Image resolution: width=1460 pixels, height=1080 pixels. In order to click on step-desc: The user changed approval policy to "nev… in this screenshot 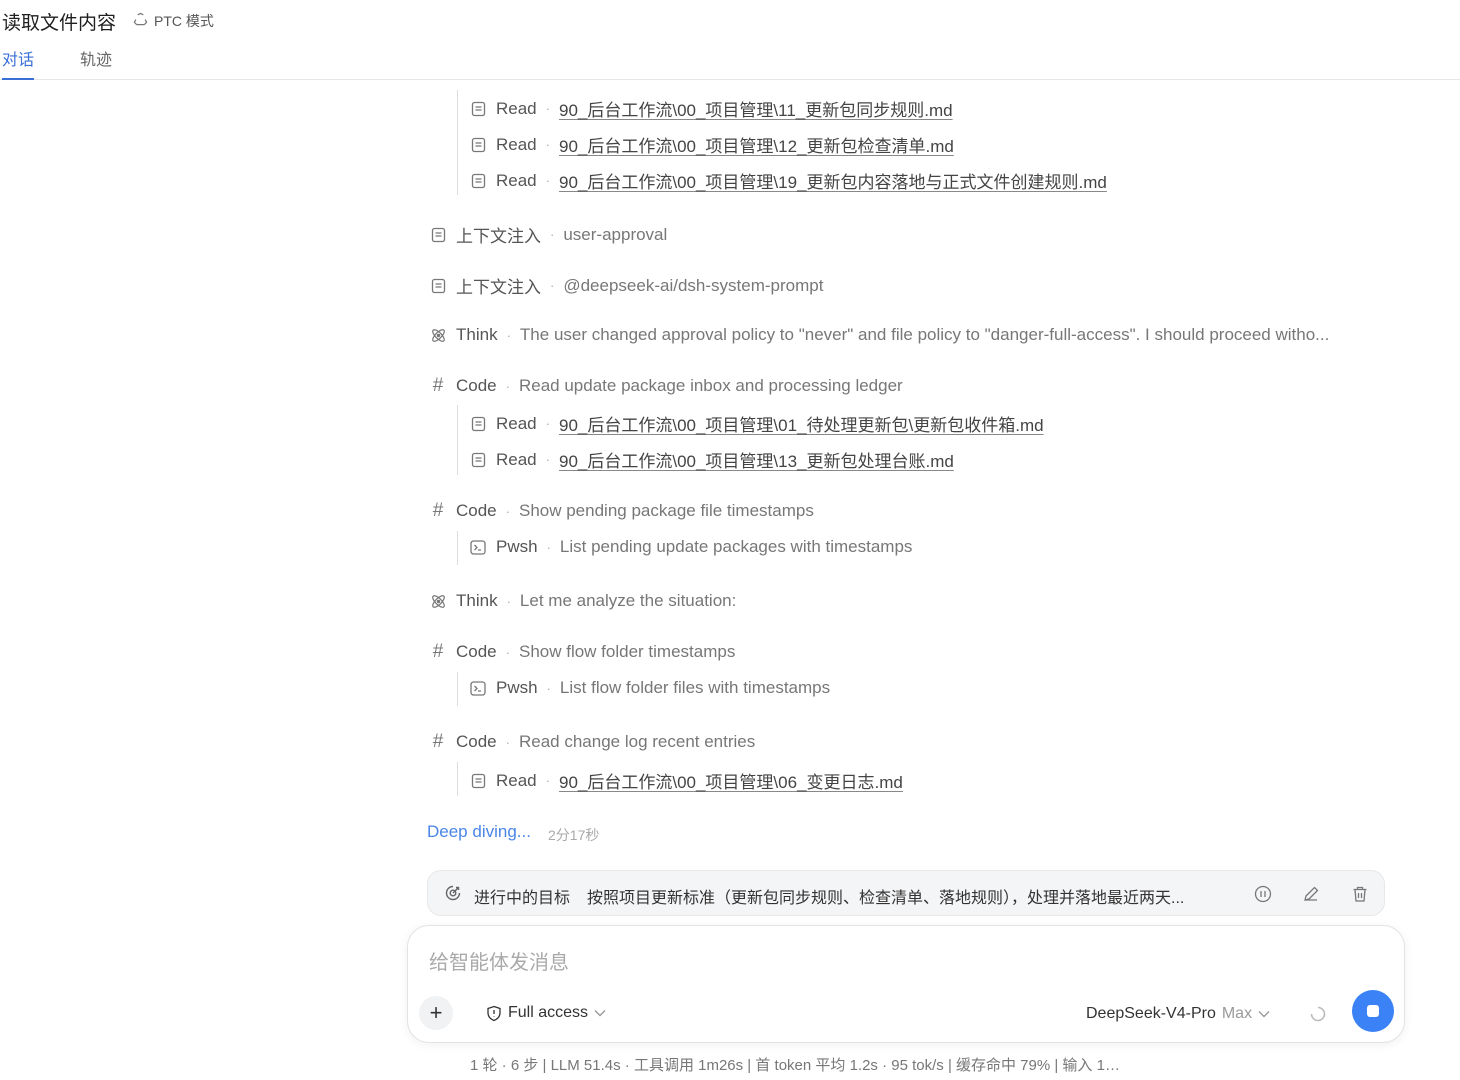, I will do `click(924, 334)`.